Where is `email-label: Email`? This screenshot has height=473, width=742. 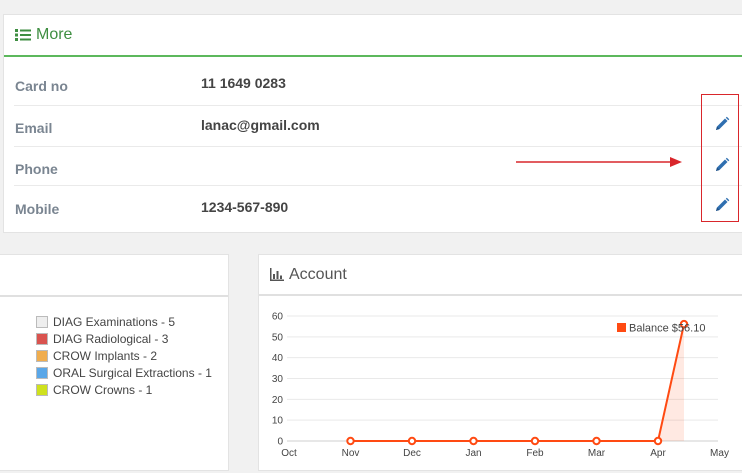
email-label: Email is located at coordinates (34, 128).